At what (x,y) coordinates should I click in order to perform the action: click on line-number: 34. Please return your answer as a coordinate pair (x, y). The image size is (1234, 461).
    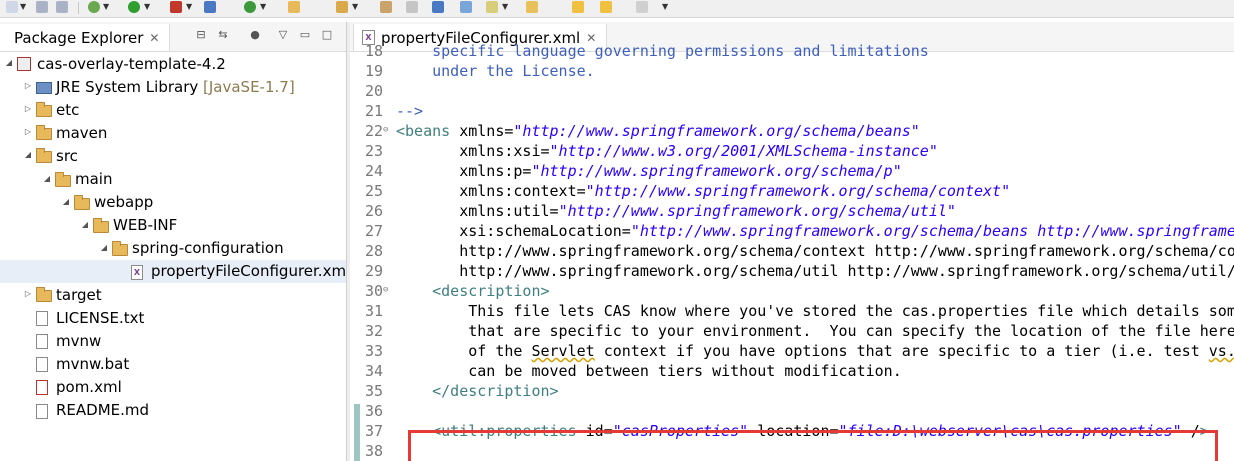
    Looking at the image, I should click on (373, 371).